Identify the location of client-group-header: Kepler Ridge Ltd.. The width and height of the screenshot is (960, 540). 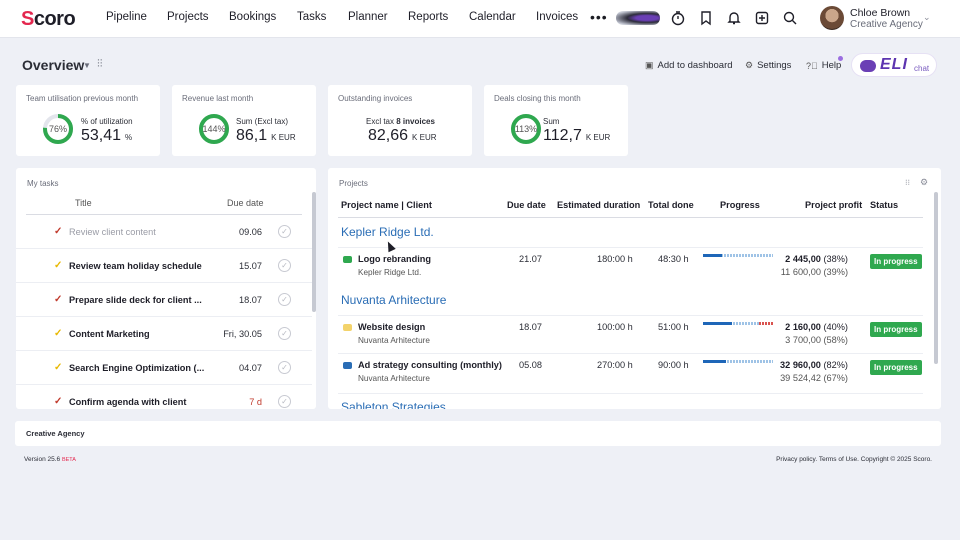
(387, 232).